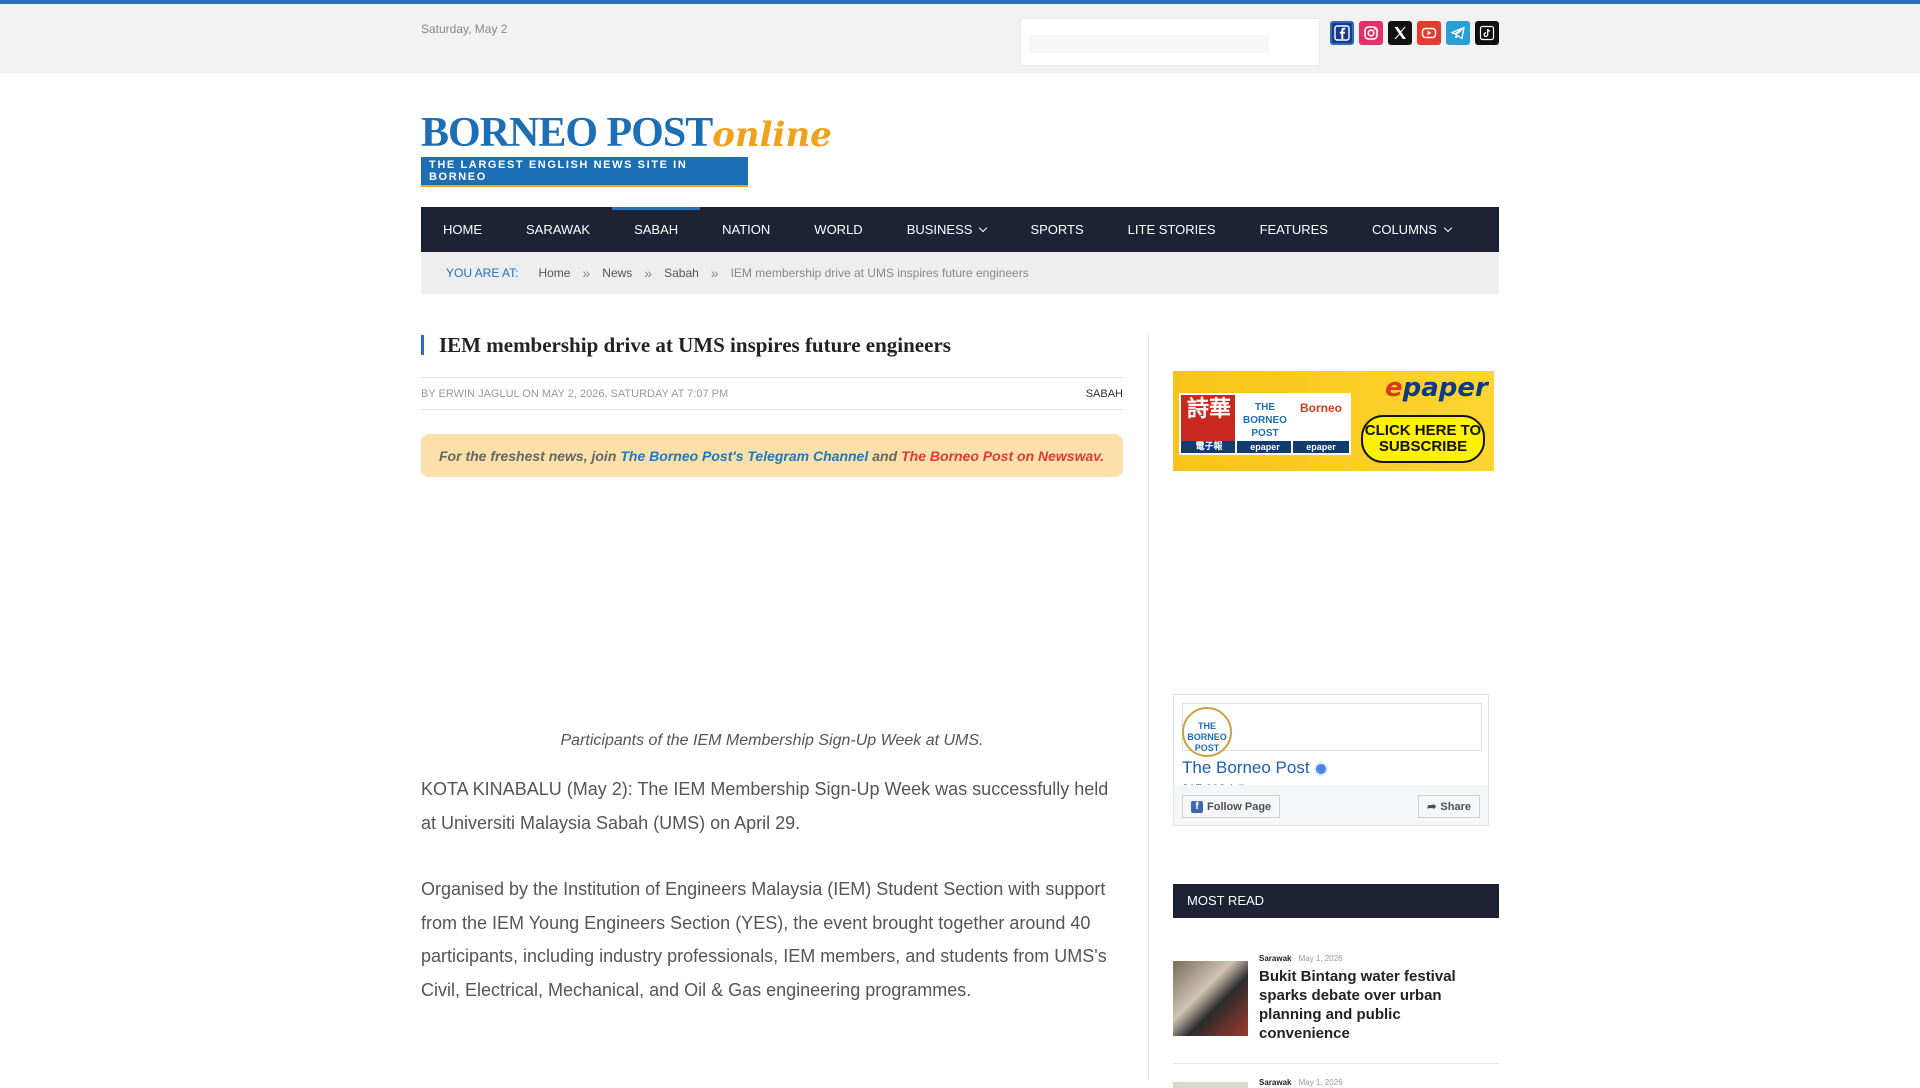  What do you see at coordinates (530, 393) in the screenshot?
I see `byline-on: ON` at bounding box center [530, 393].